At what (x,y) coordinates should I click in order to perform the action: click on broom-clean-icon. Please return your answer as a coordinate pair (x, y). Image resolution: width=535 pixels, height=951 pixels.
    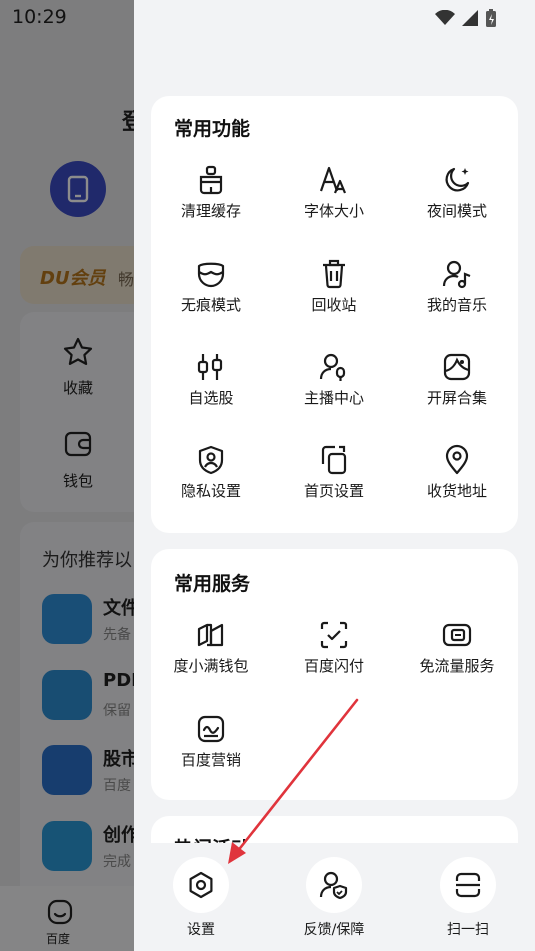
    Looking at the image, I should click on (211, 180).